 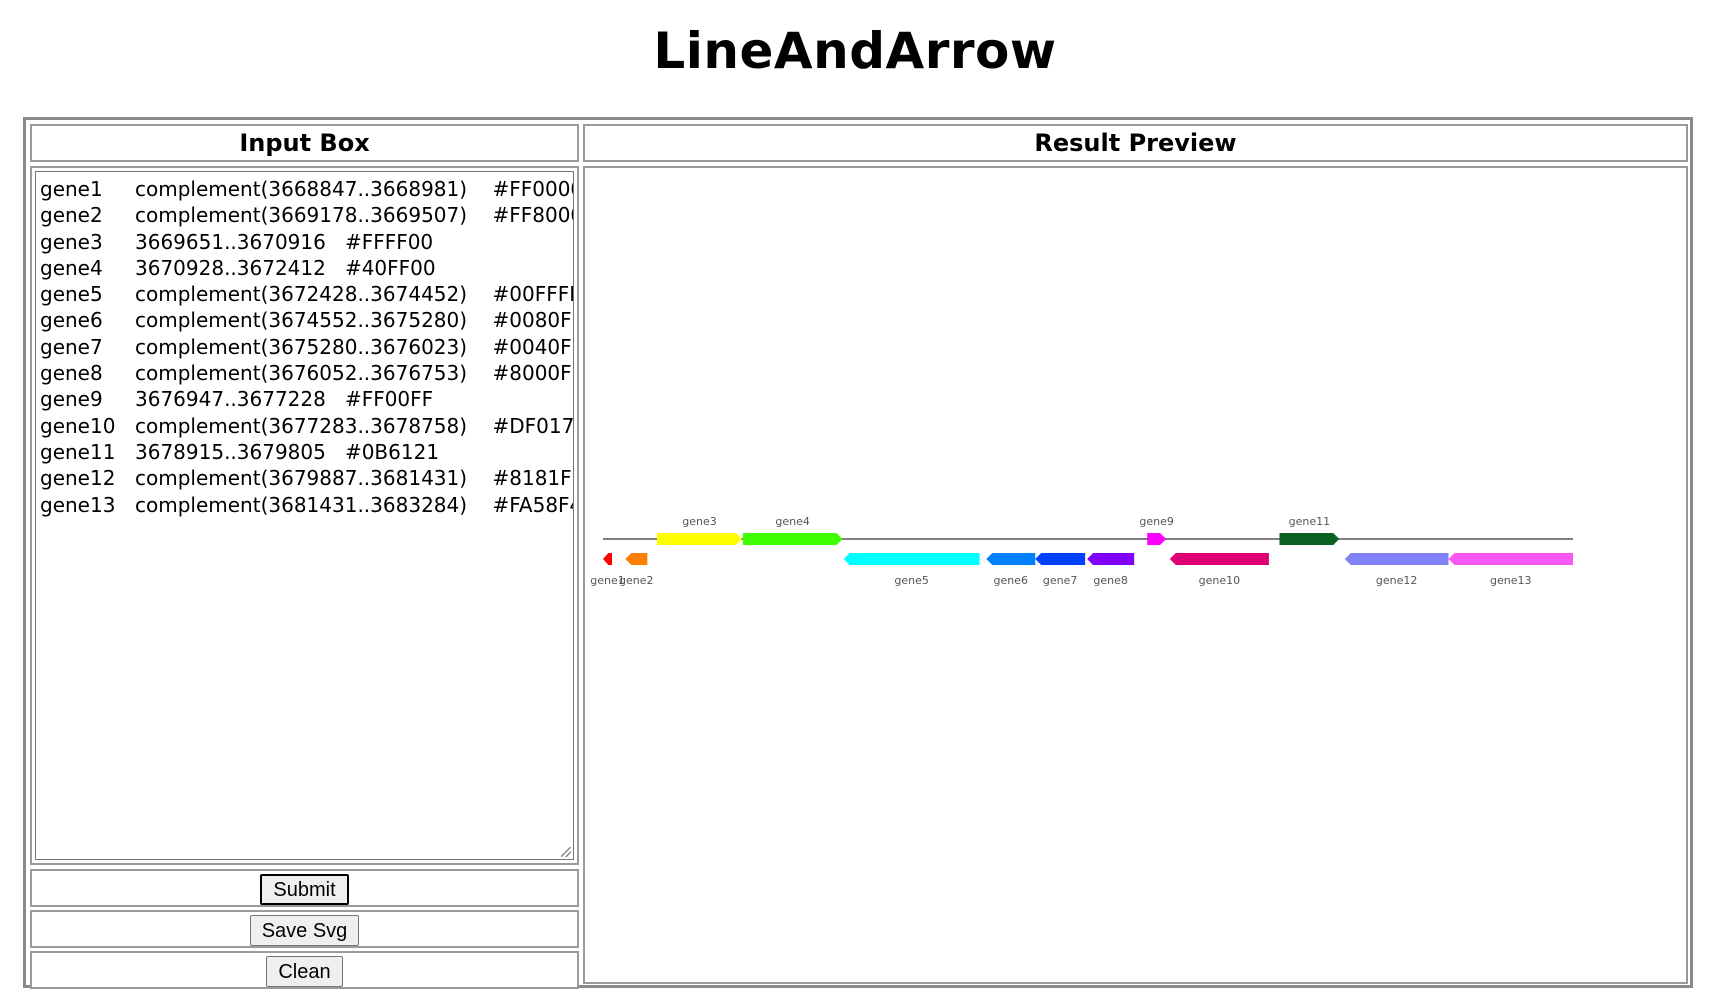 I want to click on input-line: gene11 3678915..3679805 #0B6121, so click(x=304, y=452).